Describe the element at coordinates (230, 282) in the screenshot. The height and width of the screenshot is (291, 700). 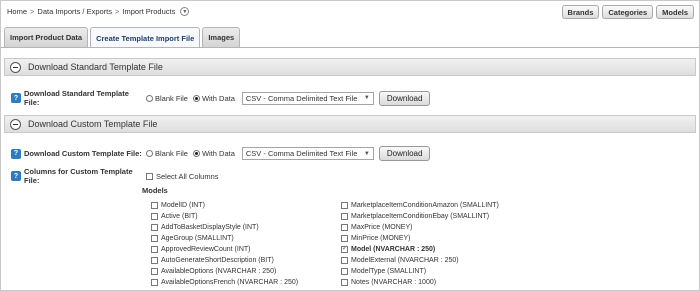
I see `column-label: AvailableOptionsFrench (NVARCHAR : 250)` at that location.